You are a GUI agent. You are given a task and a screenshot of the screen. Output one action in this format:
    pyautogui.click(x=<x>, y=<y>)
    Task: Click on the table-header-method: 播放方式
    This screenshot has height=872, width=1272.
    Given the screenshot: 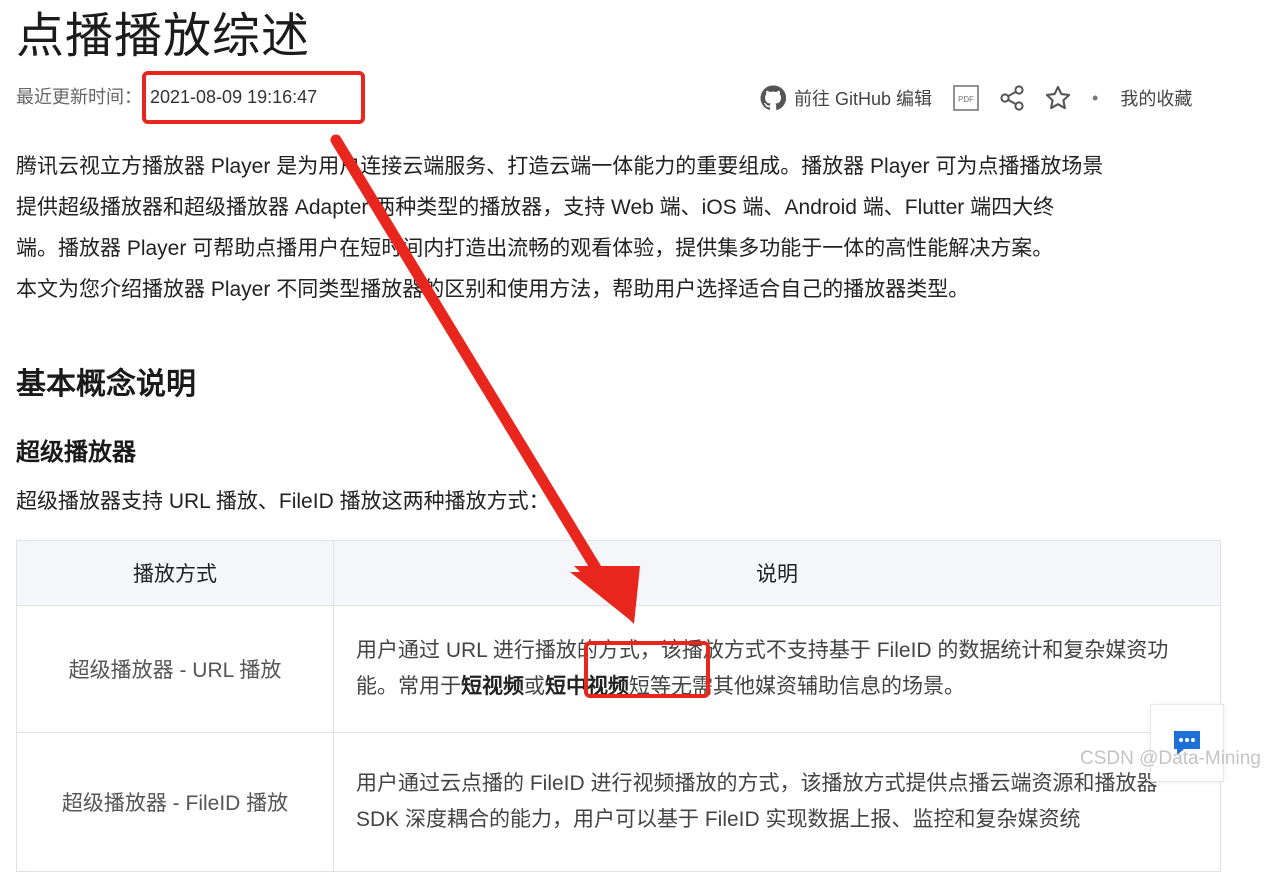 What is the action you would take?
    pyautogui.click(x=175, y=573)
    